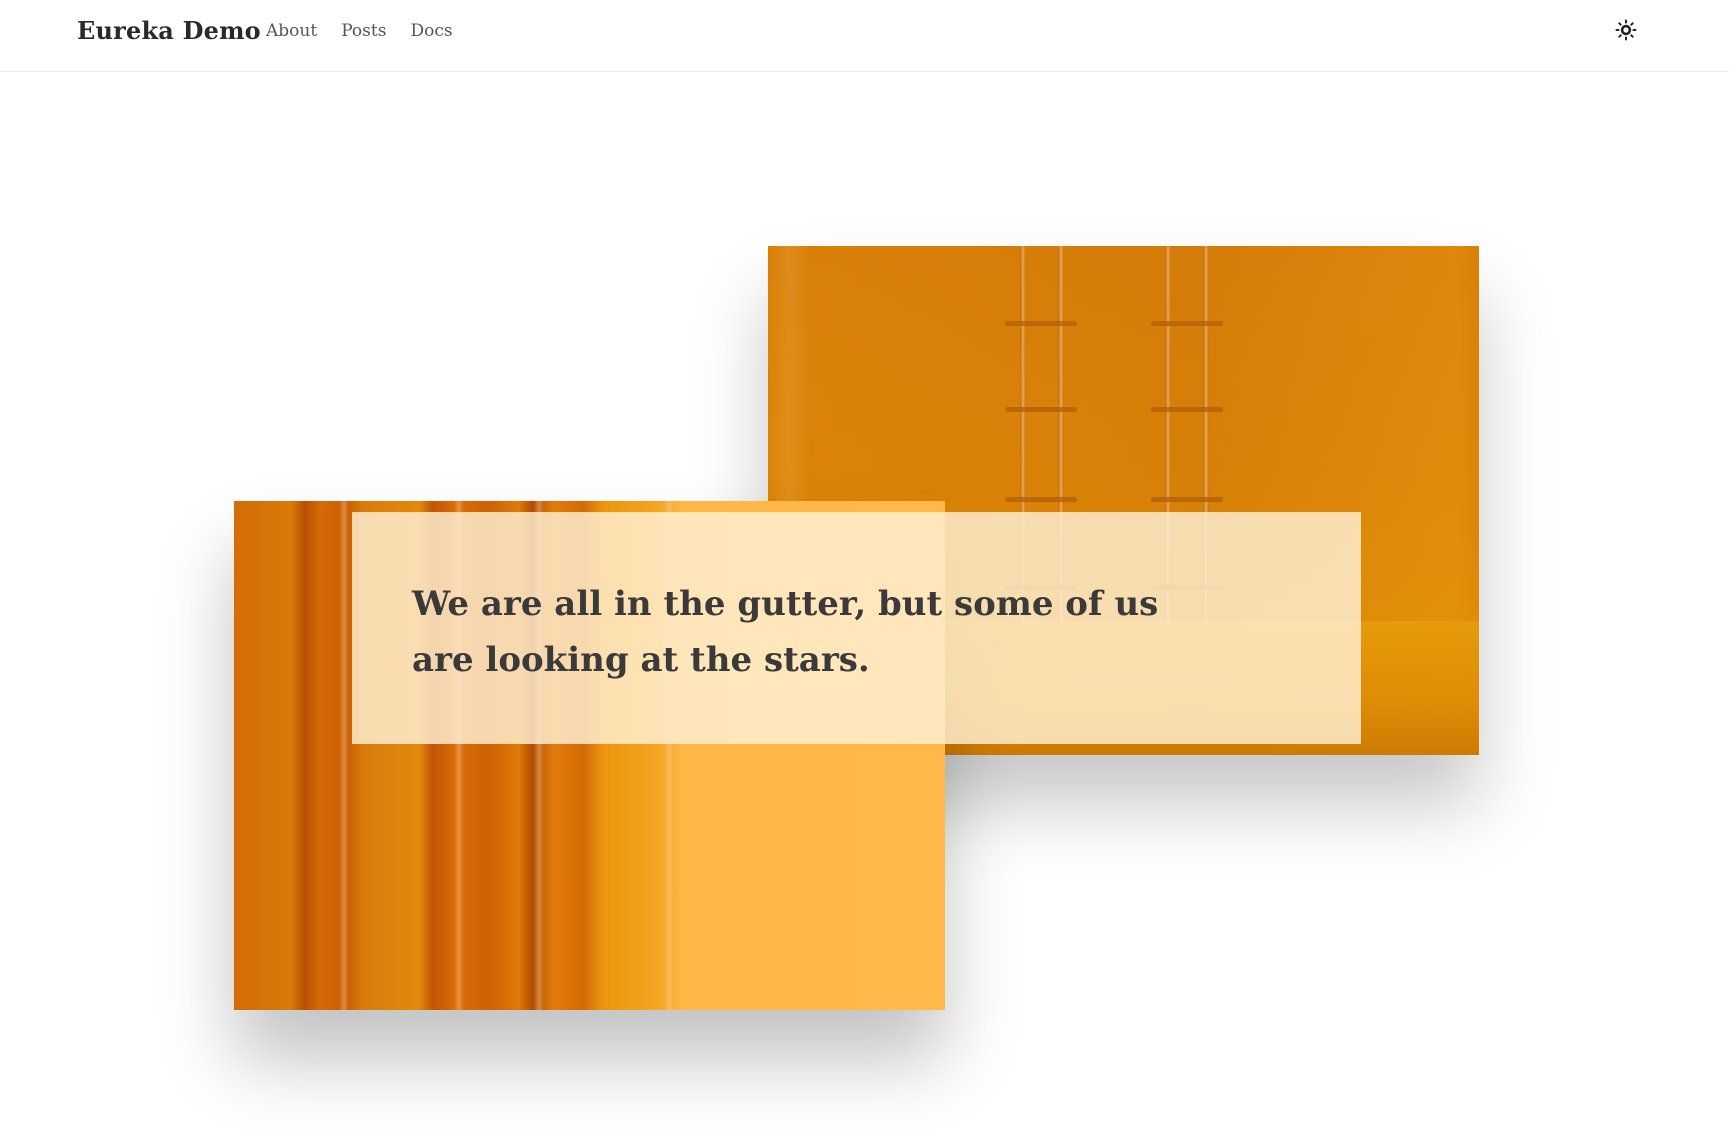  I want to click on sun-icon, so click(1626, 30).